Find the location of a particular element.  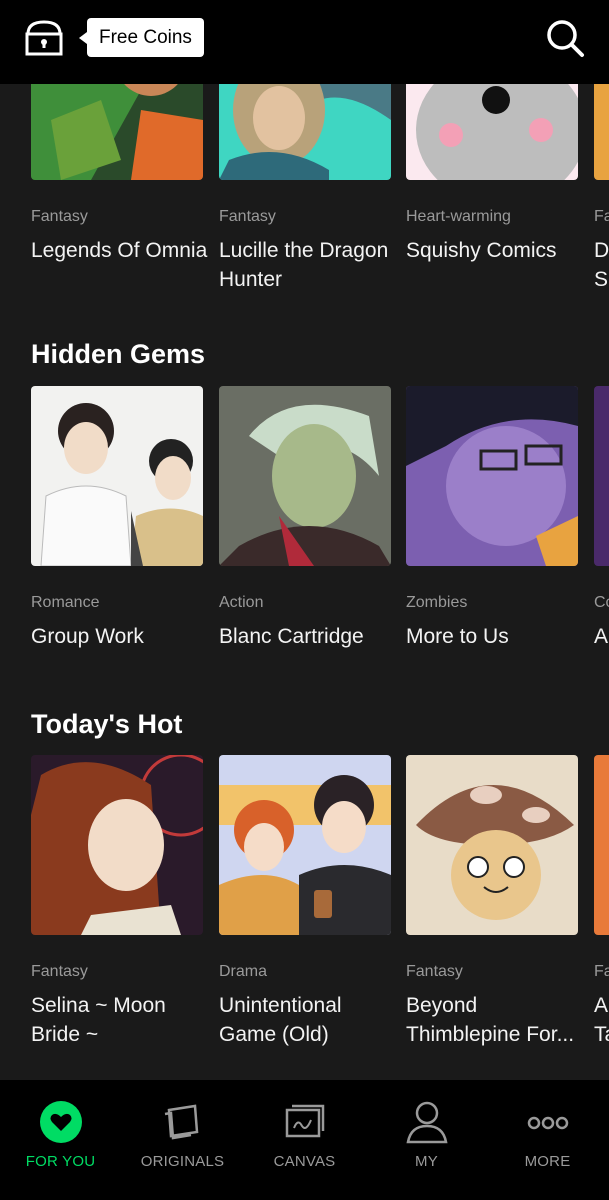

free-coins-label: Free Coins is located at coordinates (145, 37).